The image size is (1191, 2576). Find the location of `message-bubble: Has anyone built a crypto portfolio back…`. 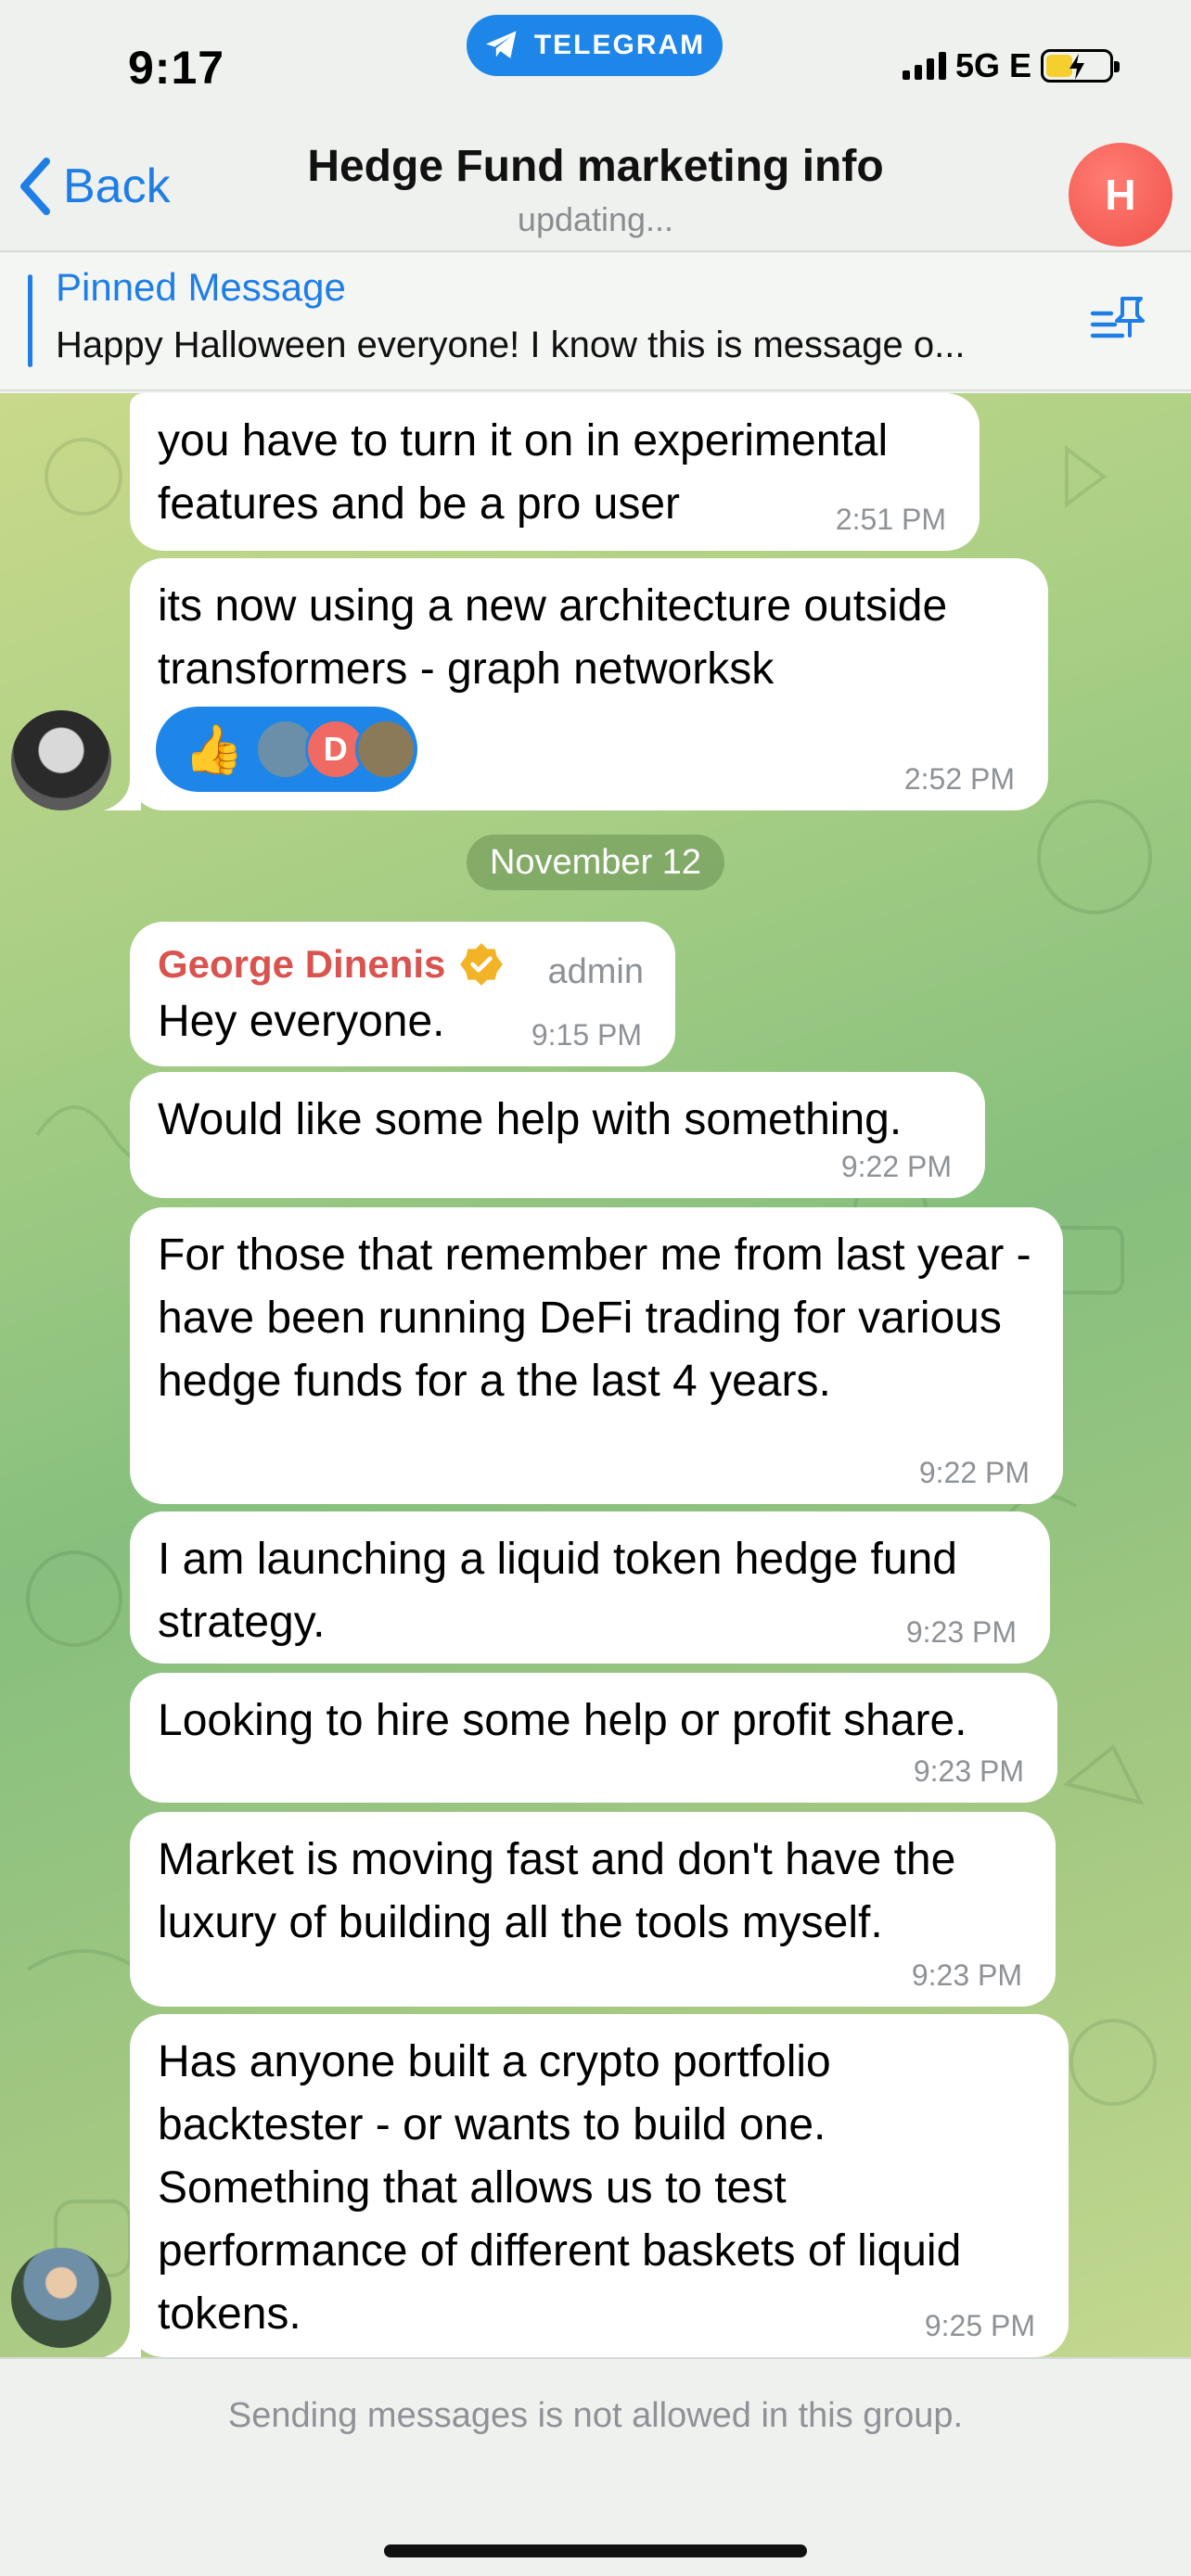

message-bubble: Has anyone built a crypto portfolio back… is located at coordinates (599, 2185).